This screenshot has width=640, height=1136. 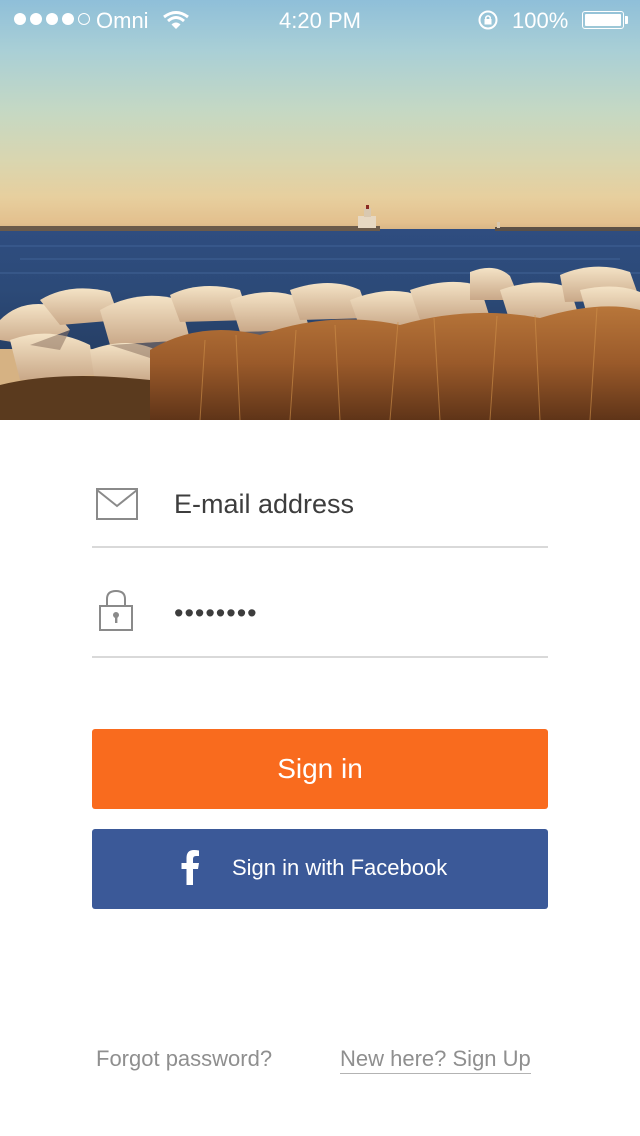 I want to click on battery-percentage: 100%, so click(x=540, y=20).